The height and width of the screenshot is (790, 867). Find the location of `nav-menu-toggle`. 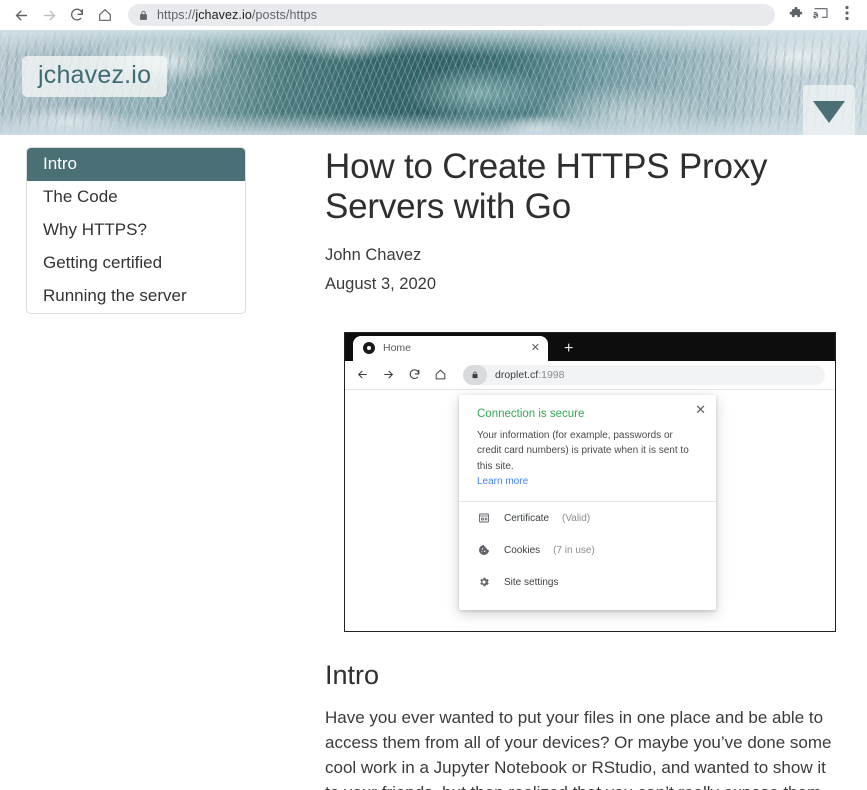

nav-menu-toggle is located at coordinates (829, 110).